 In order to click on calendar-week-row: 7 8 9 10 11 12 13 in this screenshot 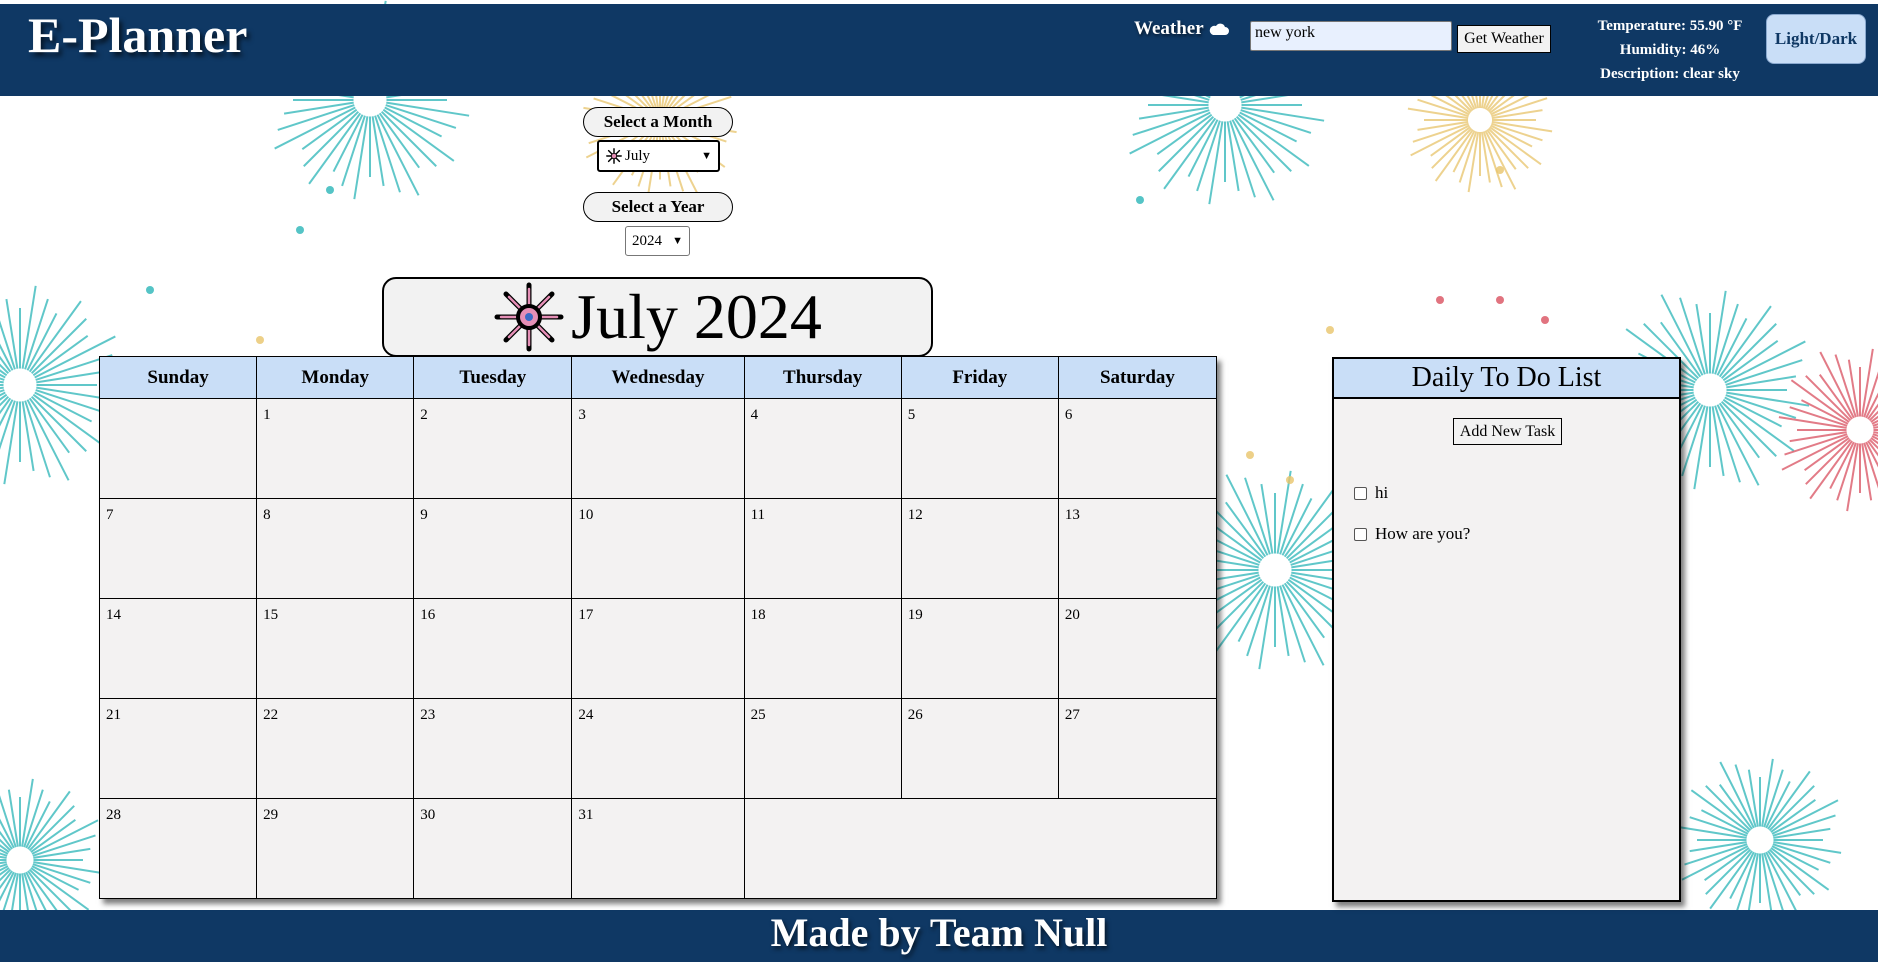, I will do `click(658, 548)`.